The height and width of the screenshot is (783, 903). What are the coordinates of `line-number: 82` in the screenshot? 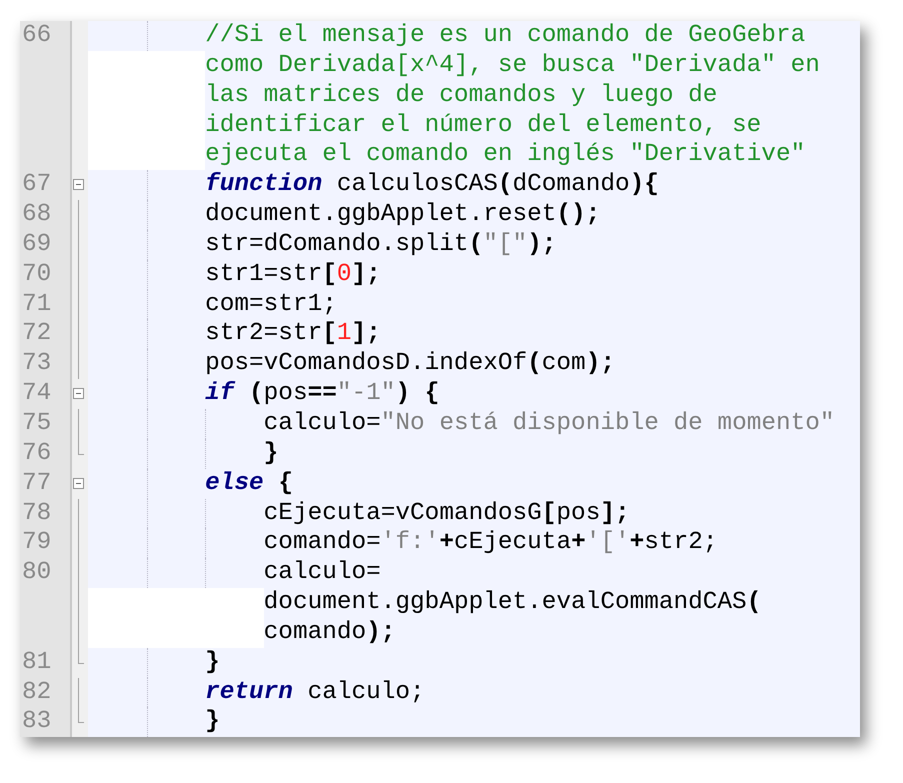 It's located at (45, 693).